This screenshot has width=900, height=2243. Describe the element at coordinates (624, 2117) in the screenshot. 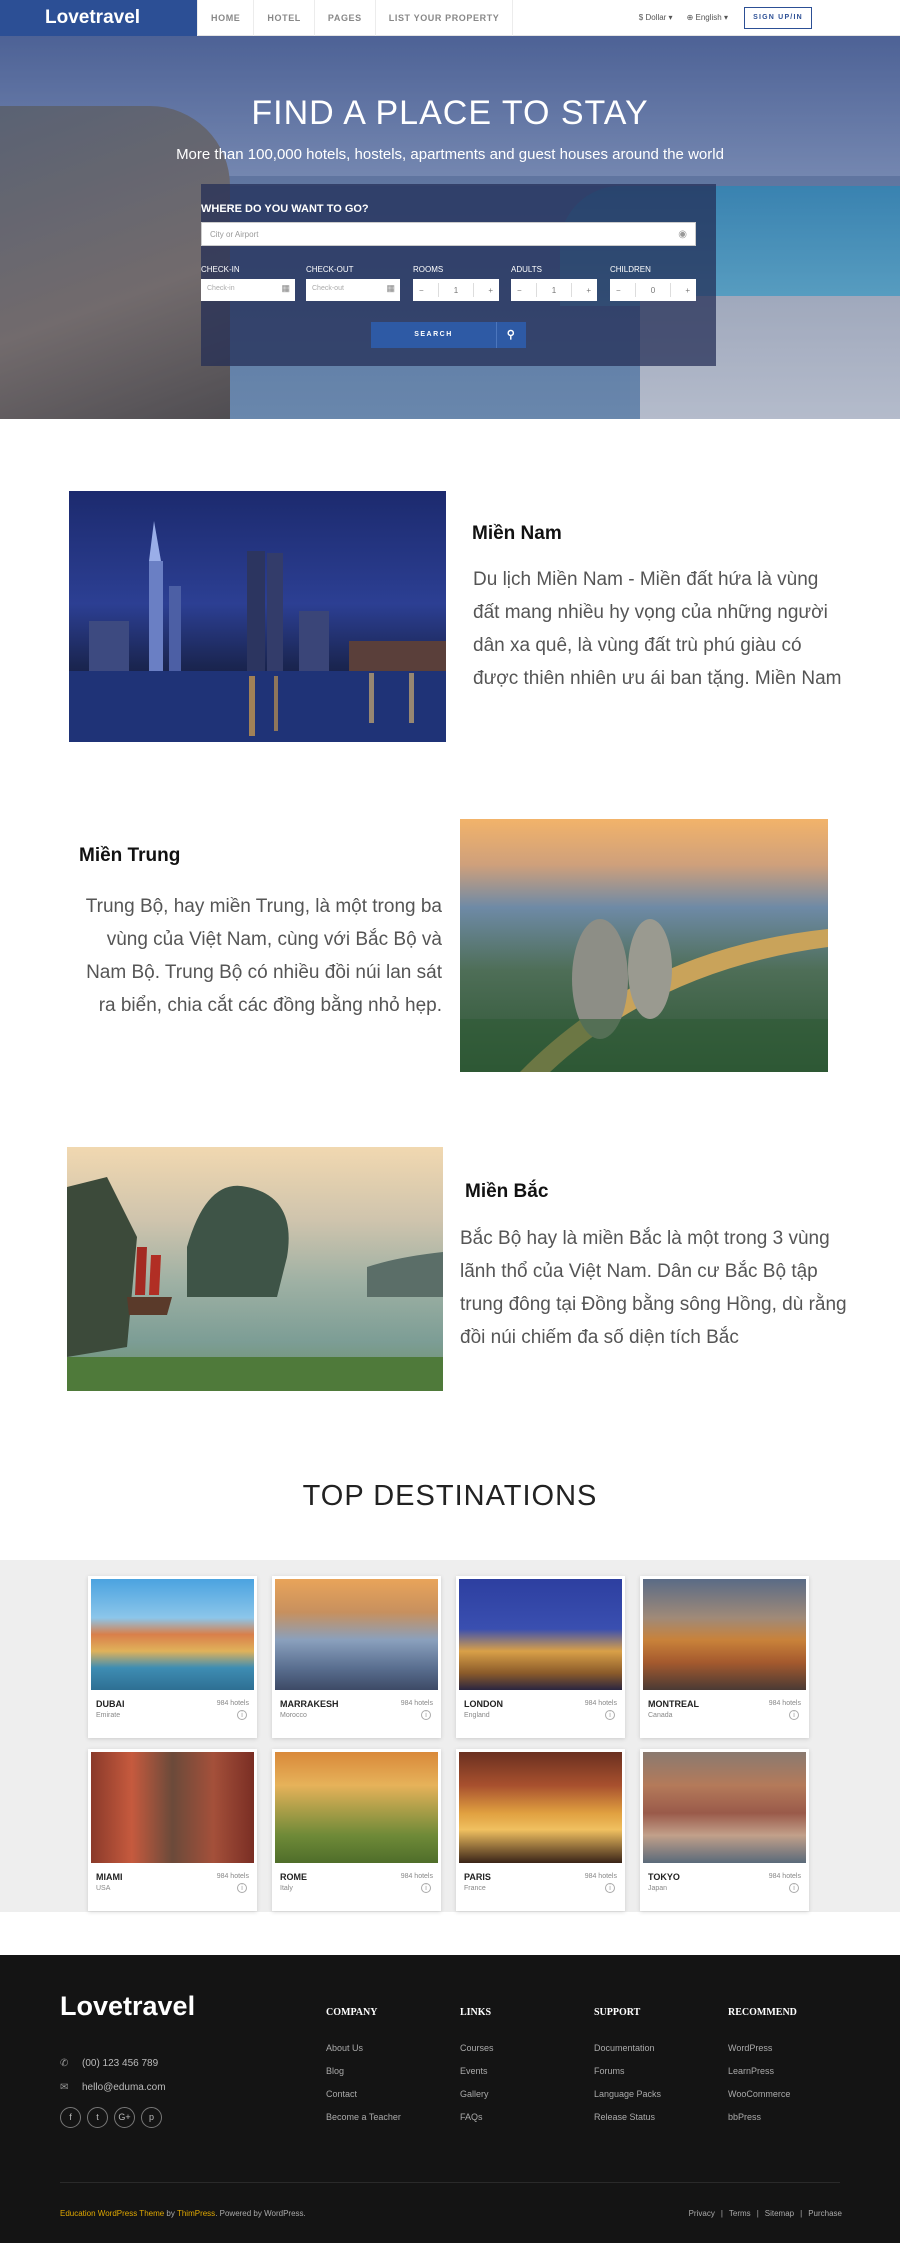

I see `footer-link-release-status: Release Status` at that location.